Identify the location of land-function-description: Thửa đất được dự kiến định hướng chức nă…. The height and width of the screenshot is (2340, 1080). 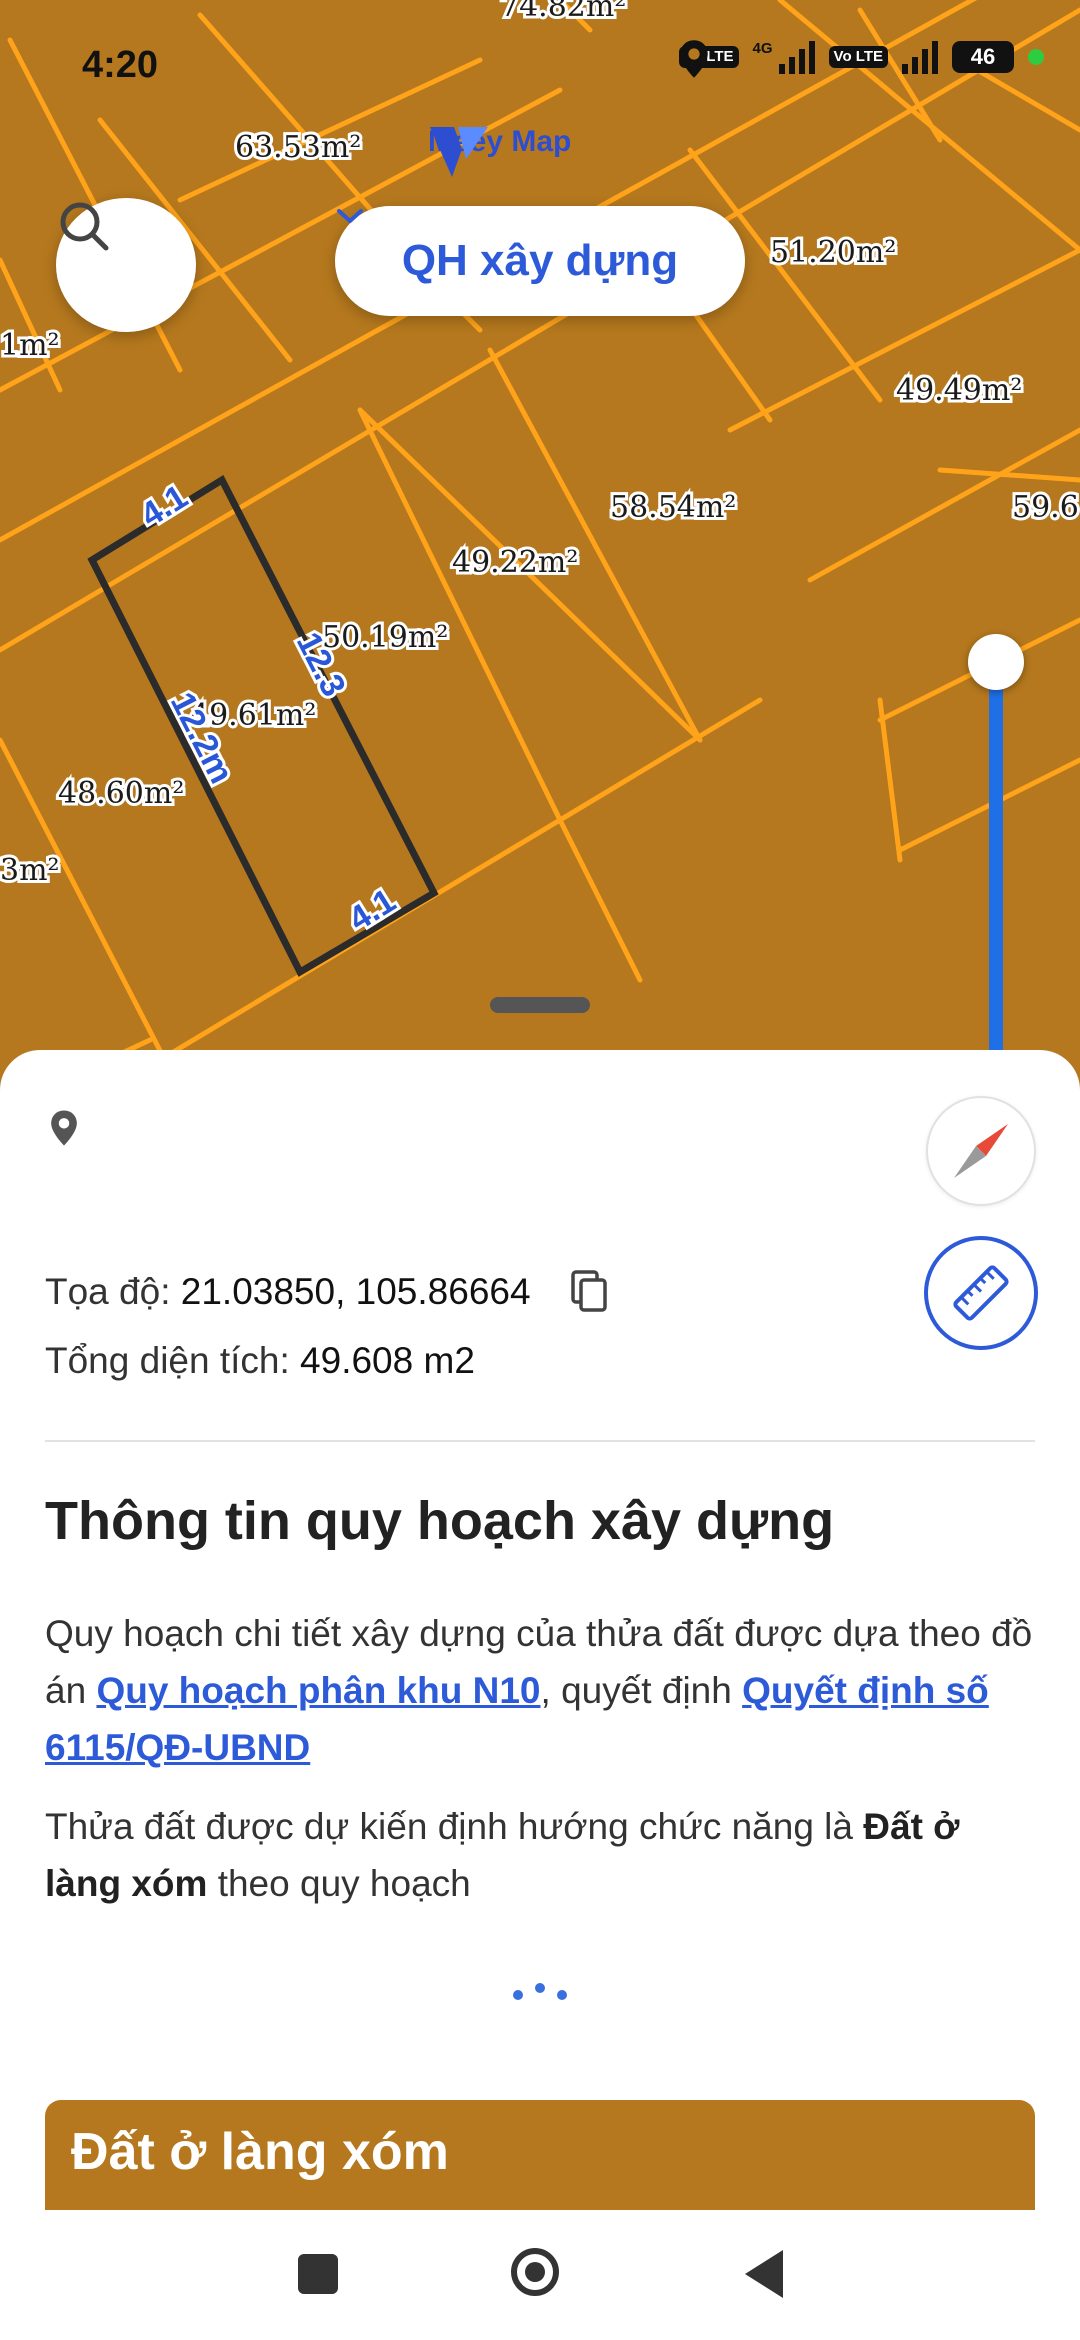
(540, 1855).